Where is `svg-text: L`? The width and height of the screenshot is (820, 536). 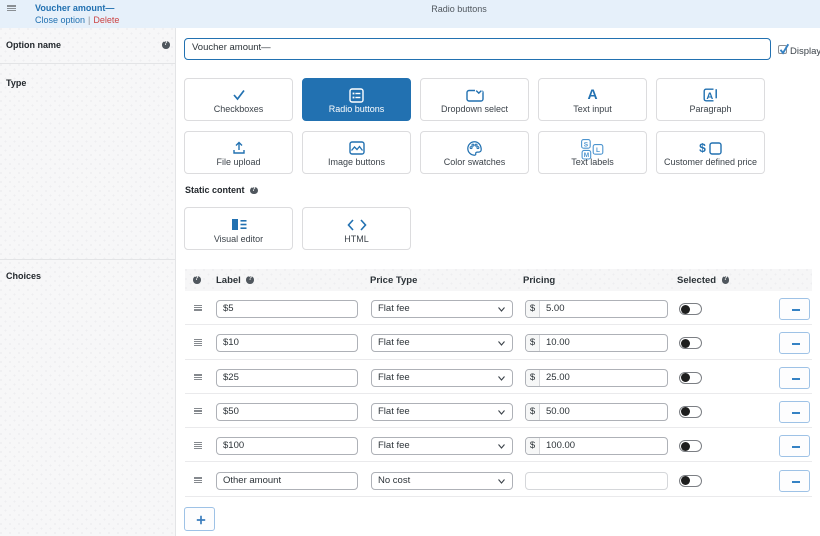
svg-text: L is located at coordinates (598, 149).